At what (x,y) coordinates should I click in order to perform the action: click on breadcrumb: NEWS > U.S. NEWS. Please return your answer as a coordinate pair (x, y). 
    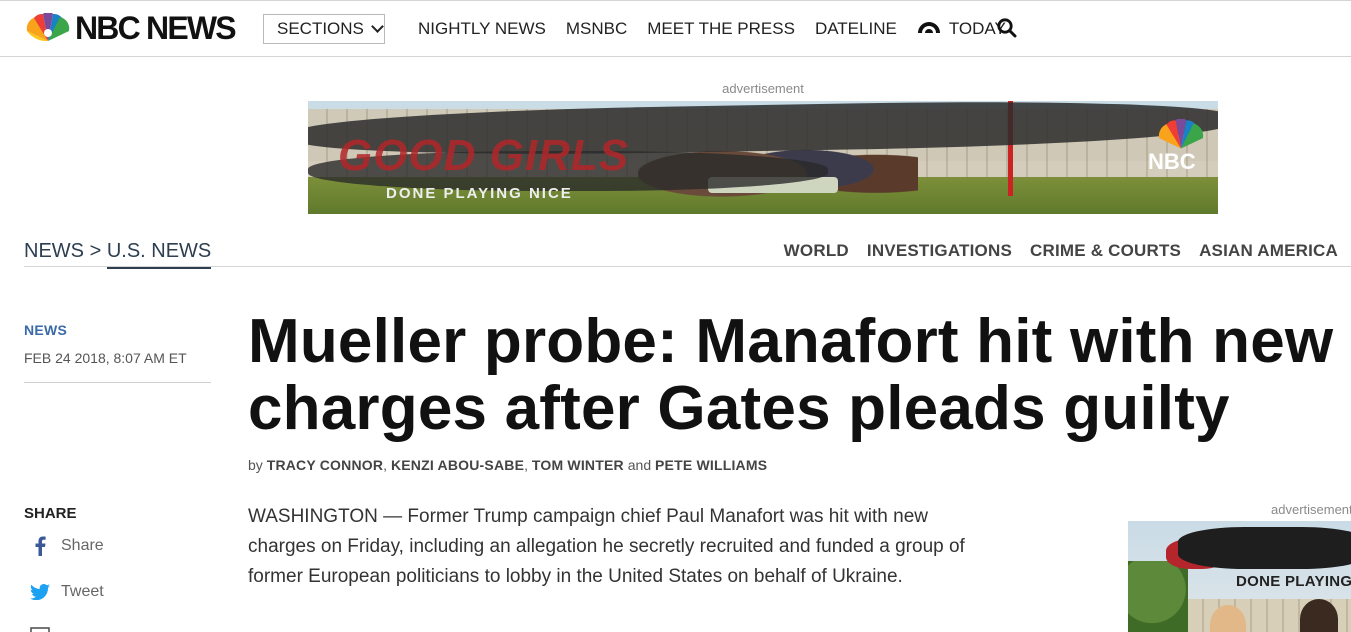
    Looking at the image, I should click on (118, 254).